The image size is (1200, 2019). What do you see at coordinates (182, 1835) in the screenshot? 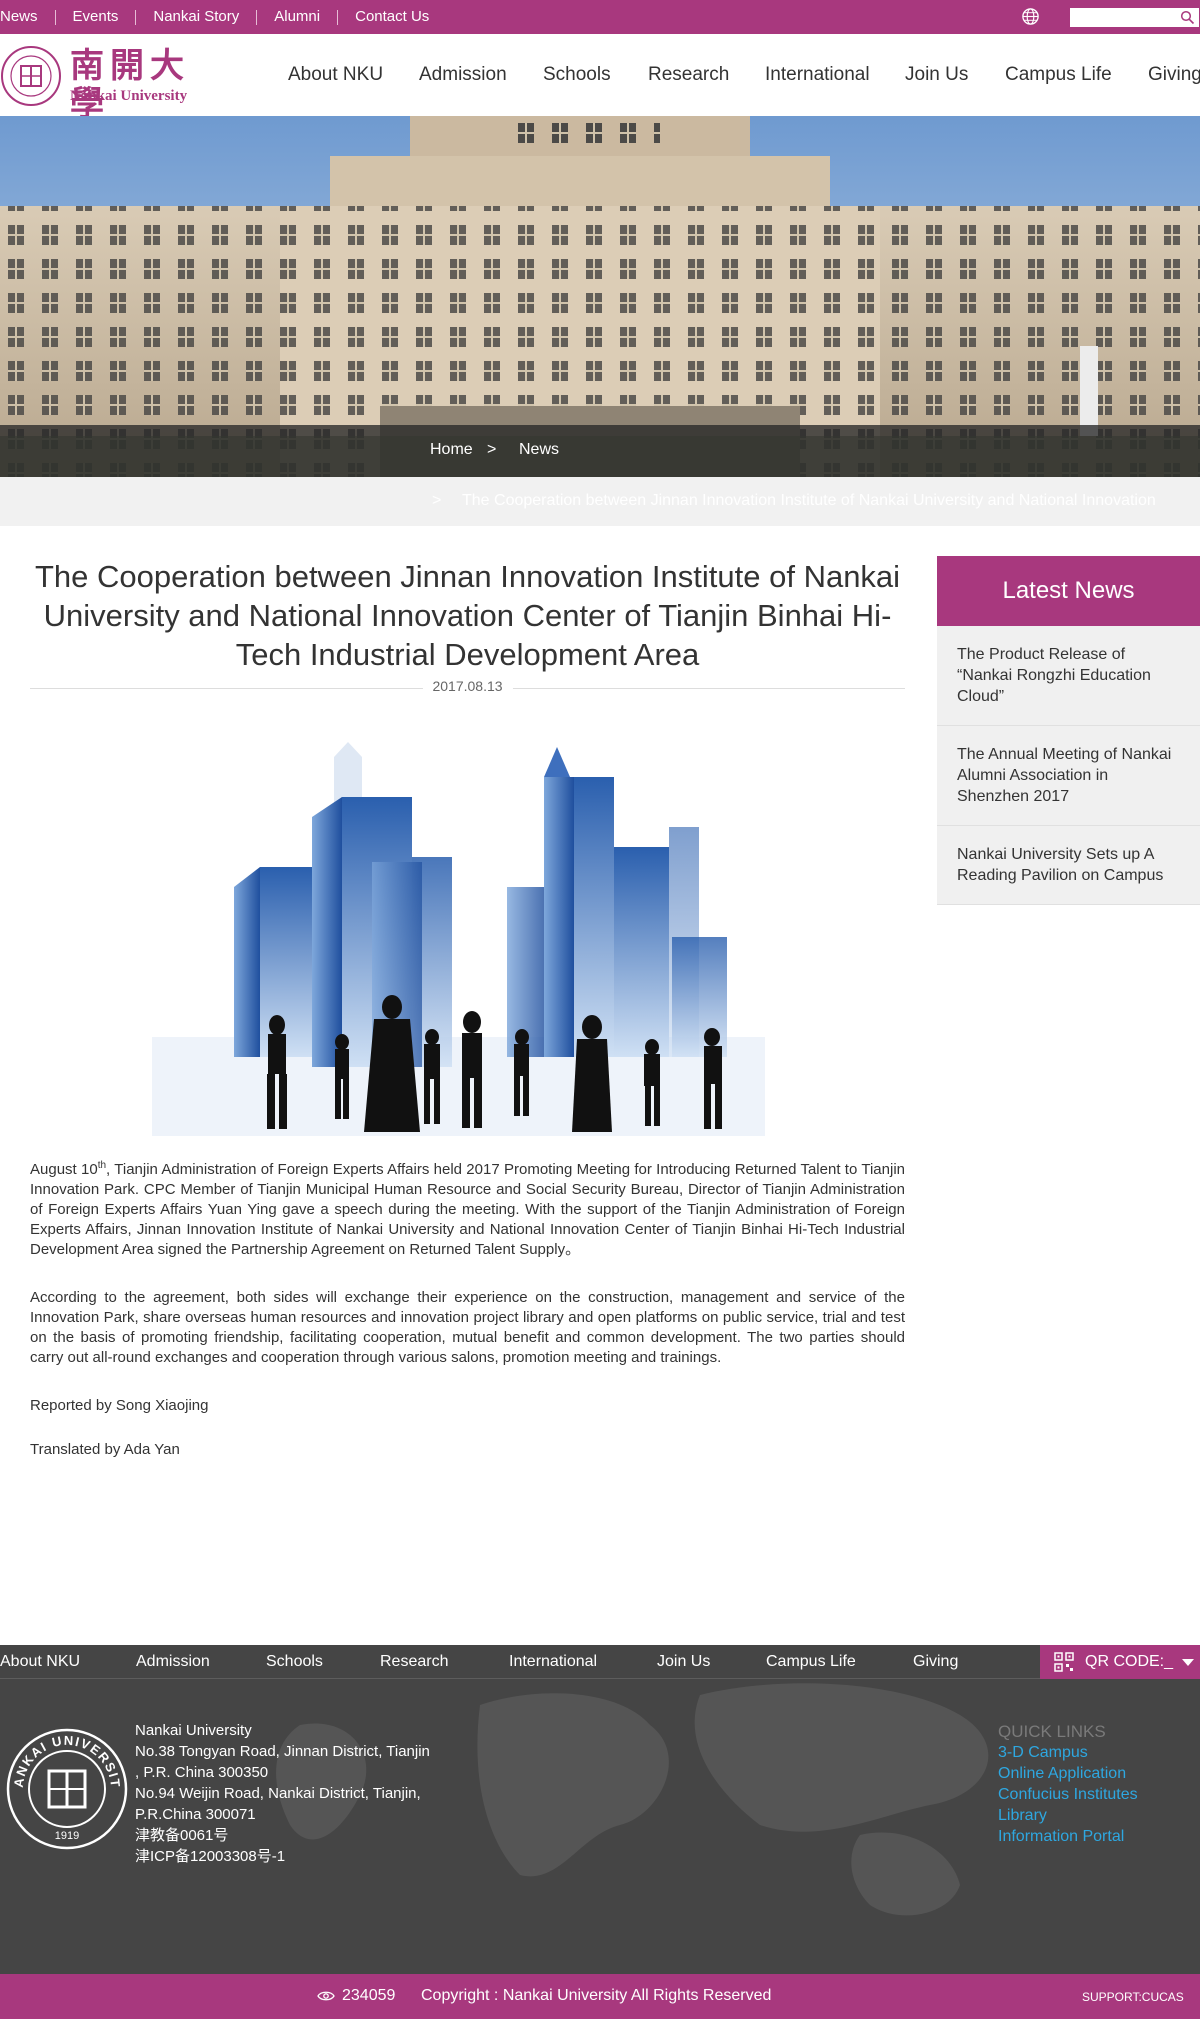
I see `address-line: 津教备0061号` at bounding box center [182, 1835].